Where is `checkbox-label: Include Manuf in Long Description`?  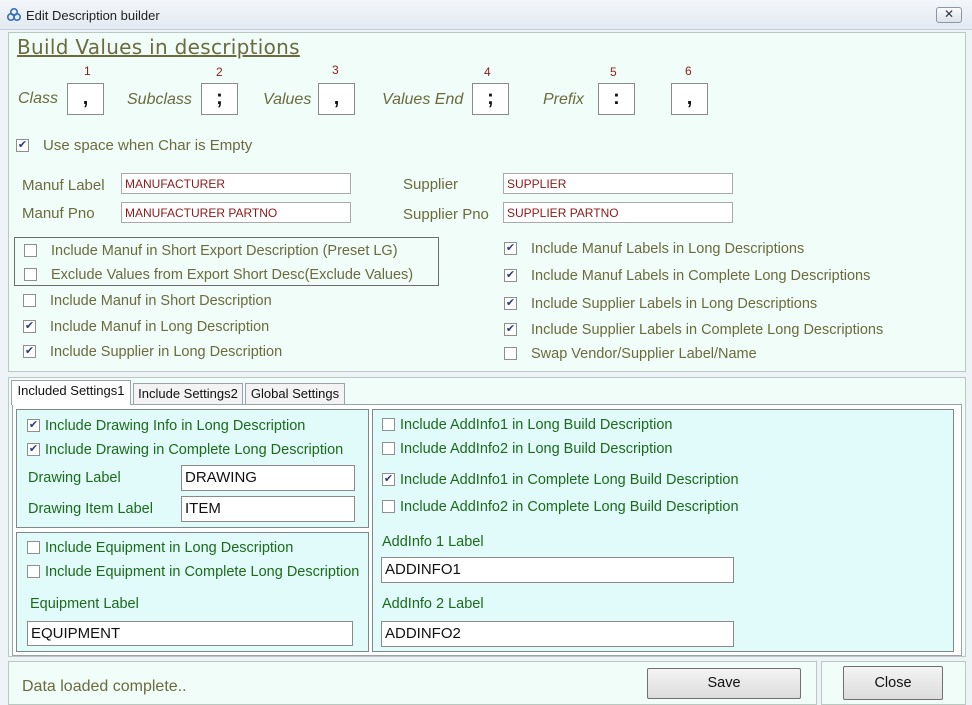
checkbox-label: Include Manuf in Long Description is located at coordinates (160, 327).